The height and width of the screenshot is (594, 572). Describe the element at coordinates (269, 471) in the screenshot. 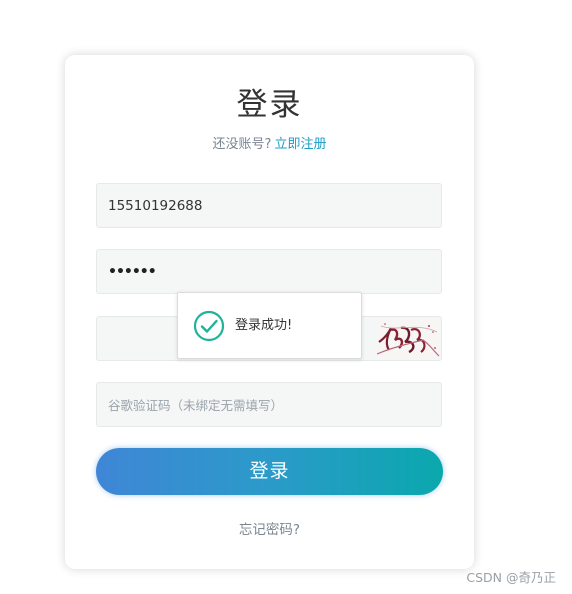

I see `login-button: 登录` at that location.